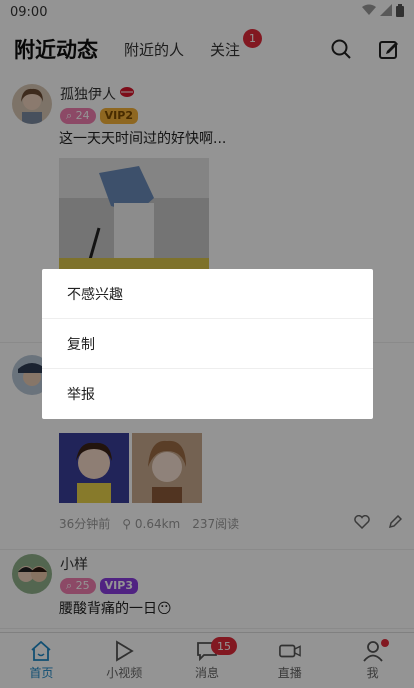 The width and height of the screenshot is (414, 688). I want to click on menu-item-report: 举报, so click(207, 394).